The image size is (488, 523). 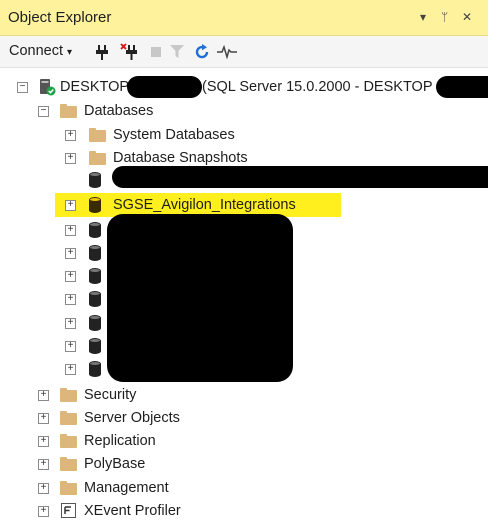 What do you see at coordinates (22, 87) in the screenshot?
I see `collapse-server-icon: −` at bounding box center [22, 87].